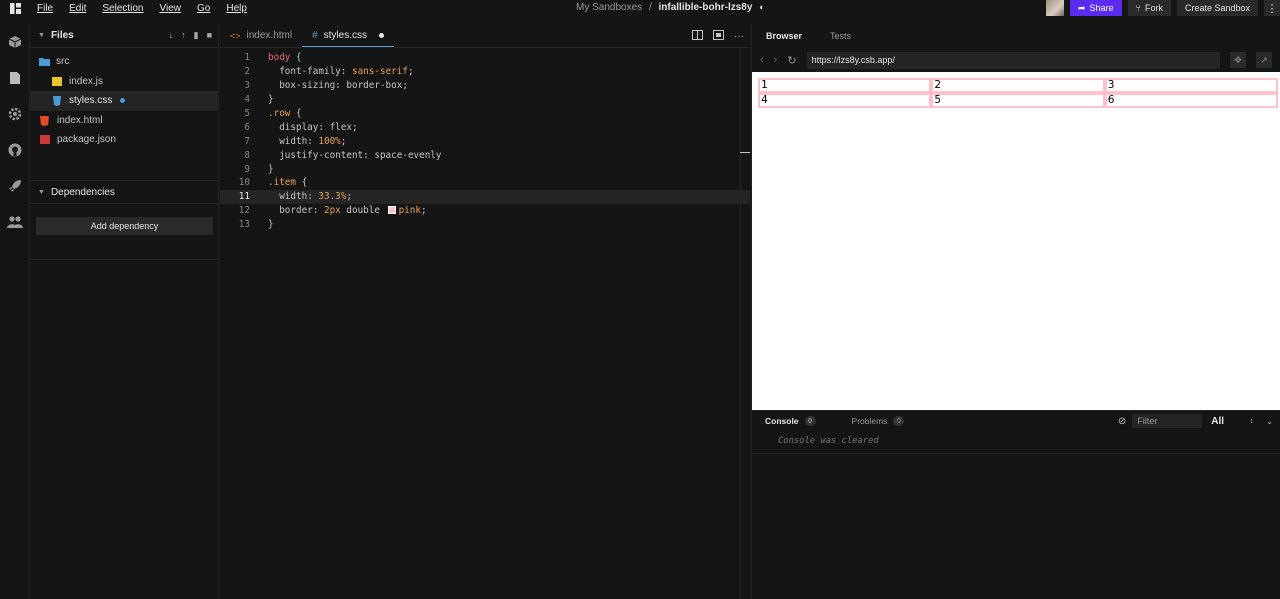 The image size is (1280, 599). What do you see at coordinates (1095, 8) in the screenshot?
I see `share-button: ➦ Share` at bounding box center [1095, 8].